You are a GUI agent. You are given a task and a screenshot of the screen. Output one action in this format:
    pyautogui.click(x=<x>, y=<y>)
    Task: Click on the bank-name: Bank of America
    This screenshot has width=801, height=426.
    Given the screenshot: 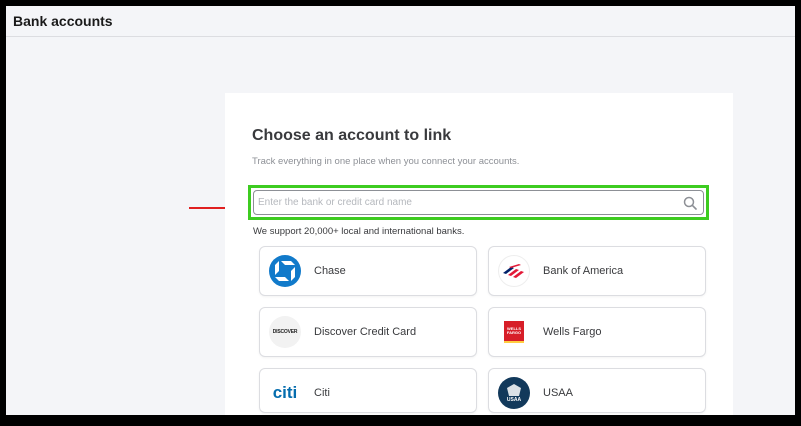 What is the action you would take?
    pyautogui.click(x=583, y=271)
    